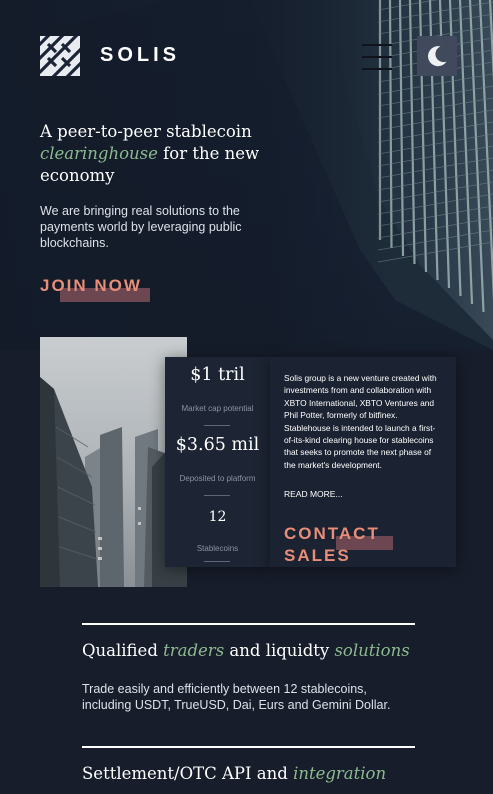 The width and height of the screenshot is (493, 794). I want to click on hamburger-menu-icon, so click(377, 57).